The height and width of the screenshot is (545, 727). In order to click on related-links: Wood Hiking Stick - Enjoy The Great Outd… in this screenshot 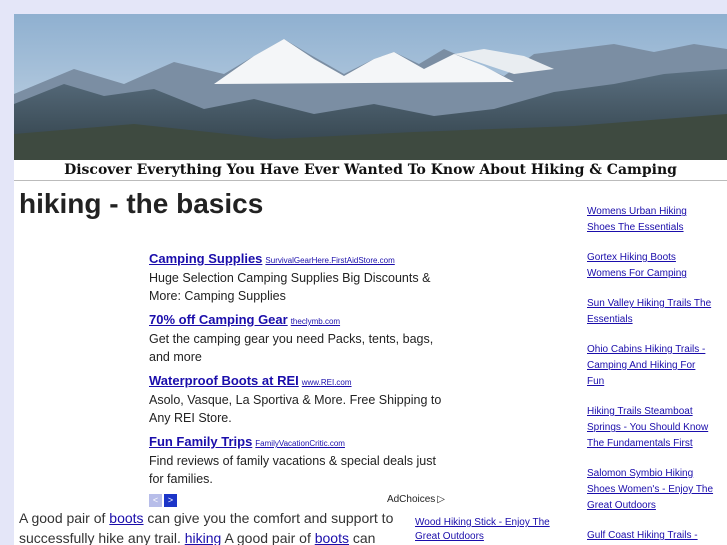, I will do `click(490, 530)`.